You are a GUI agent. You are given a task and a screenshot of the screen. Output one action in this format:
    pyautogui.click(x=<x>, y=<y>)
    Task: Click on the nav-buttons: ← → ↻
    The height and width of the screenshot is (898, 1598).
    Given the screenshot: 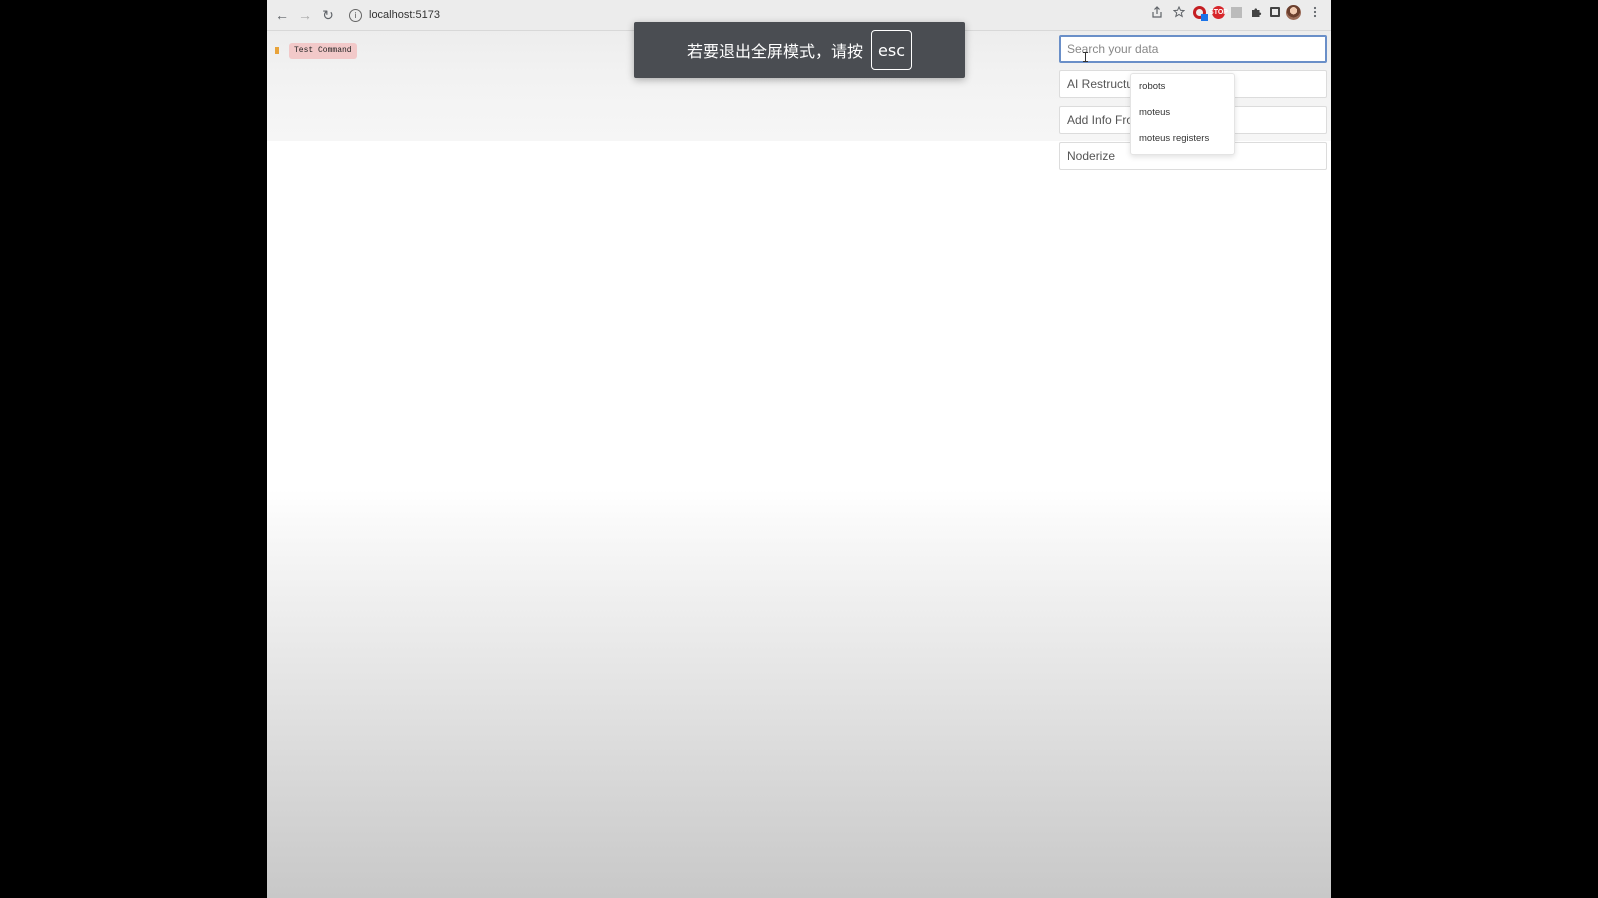 What is the action you would take?
    pyautogui.click(x=305, y=15)
    